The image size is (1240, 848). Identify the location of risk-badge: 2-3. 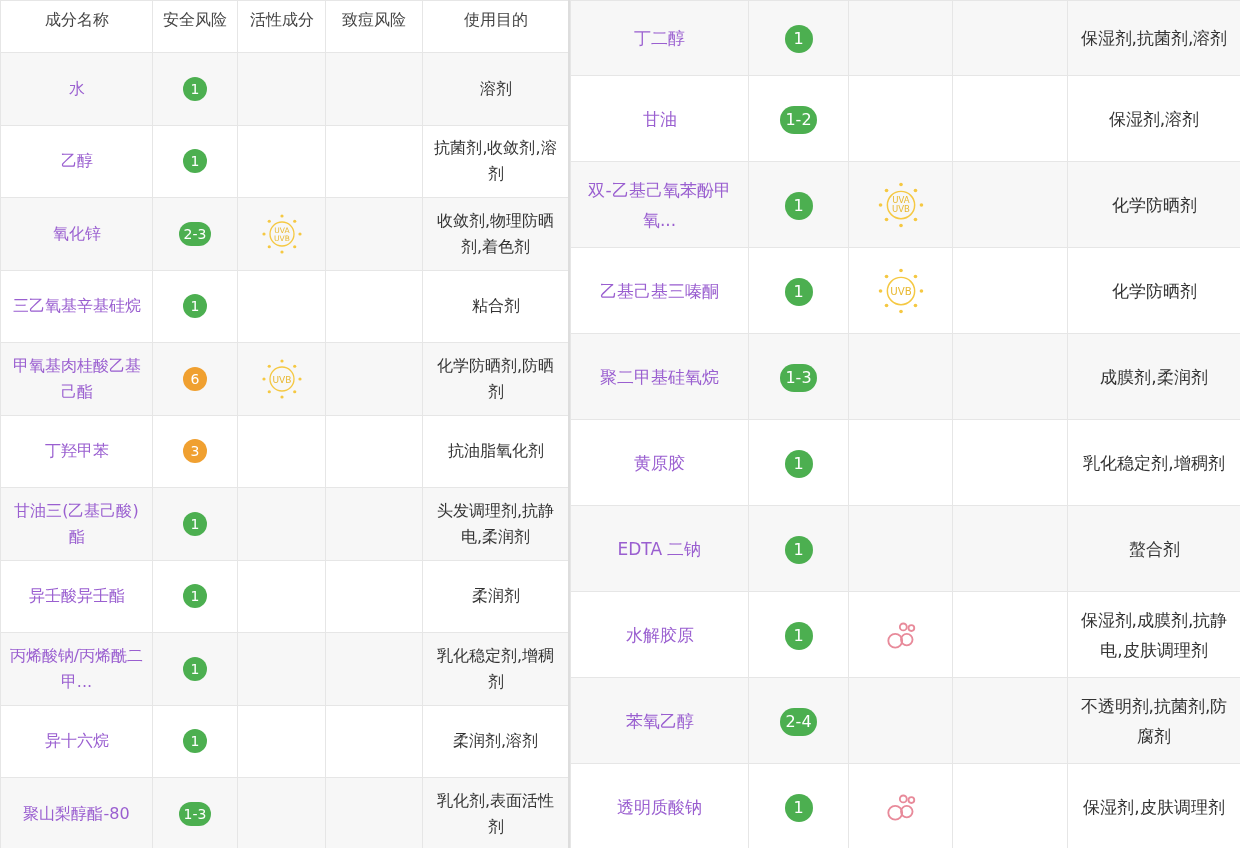
(195, 233).